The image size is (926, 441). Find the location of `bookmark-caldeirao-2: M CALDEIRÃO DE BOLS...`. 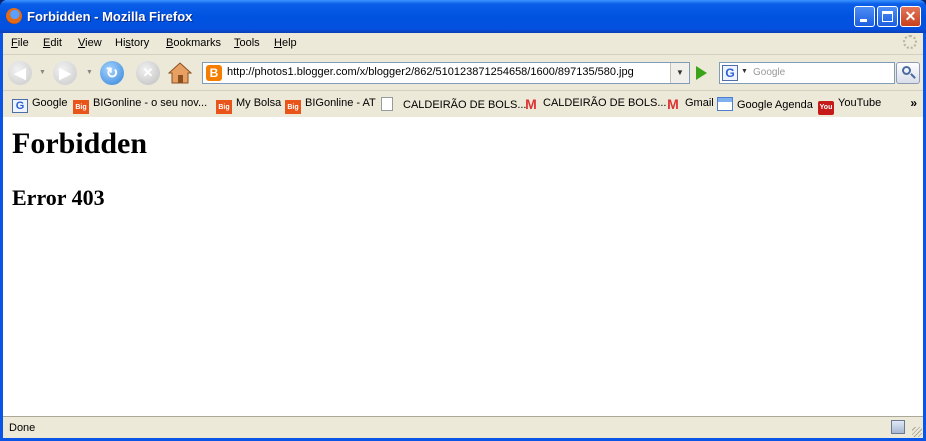

bookmark-caldeirao-2: M CALDEIRÃO DE BOLS... is located at coordinates (594, 104).